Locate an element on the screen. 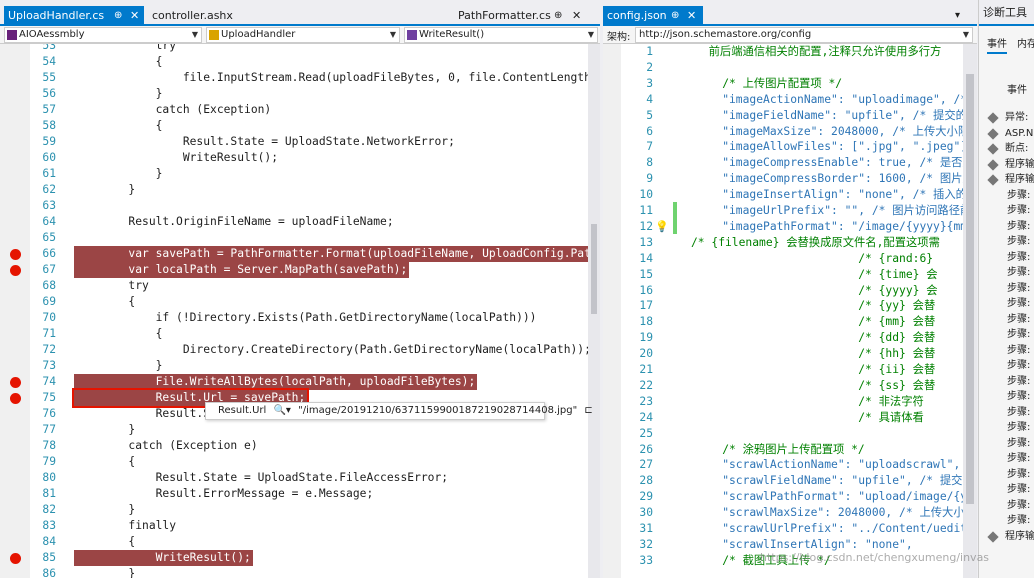 The width and height of the screenshot is (1034, 578). code-line: 82 } is located at coordinates (300, 510).